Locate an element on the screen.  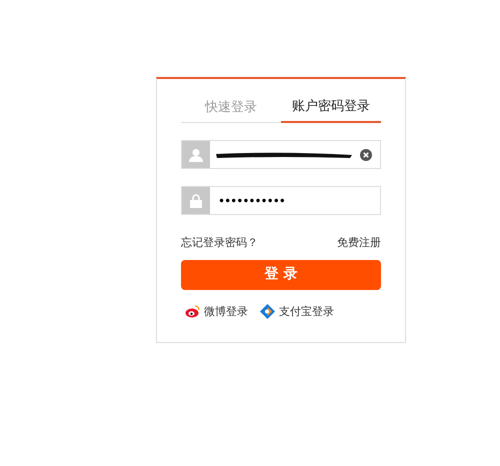
password-field: ••••••••••• is located at coordinates (281, 200).